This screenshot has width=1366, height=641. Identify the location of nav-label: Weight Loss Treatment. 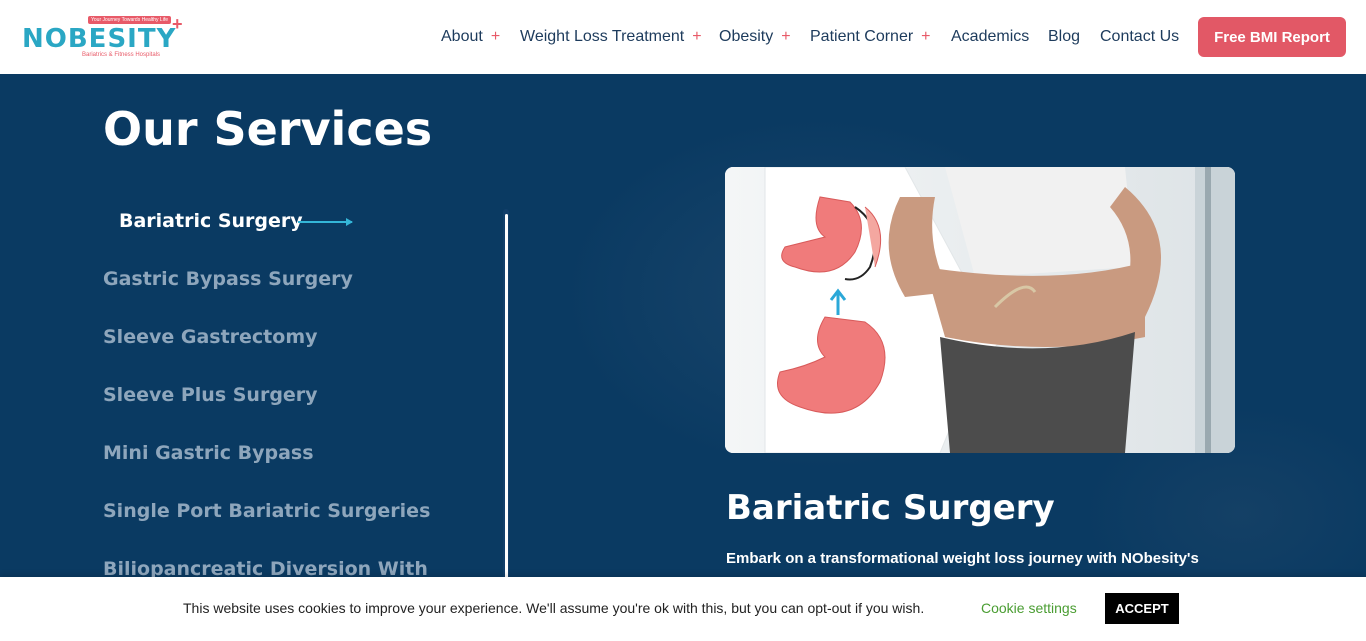
(602, 36).